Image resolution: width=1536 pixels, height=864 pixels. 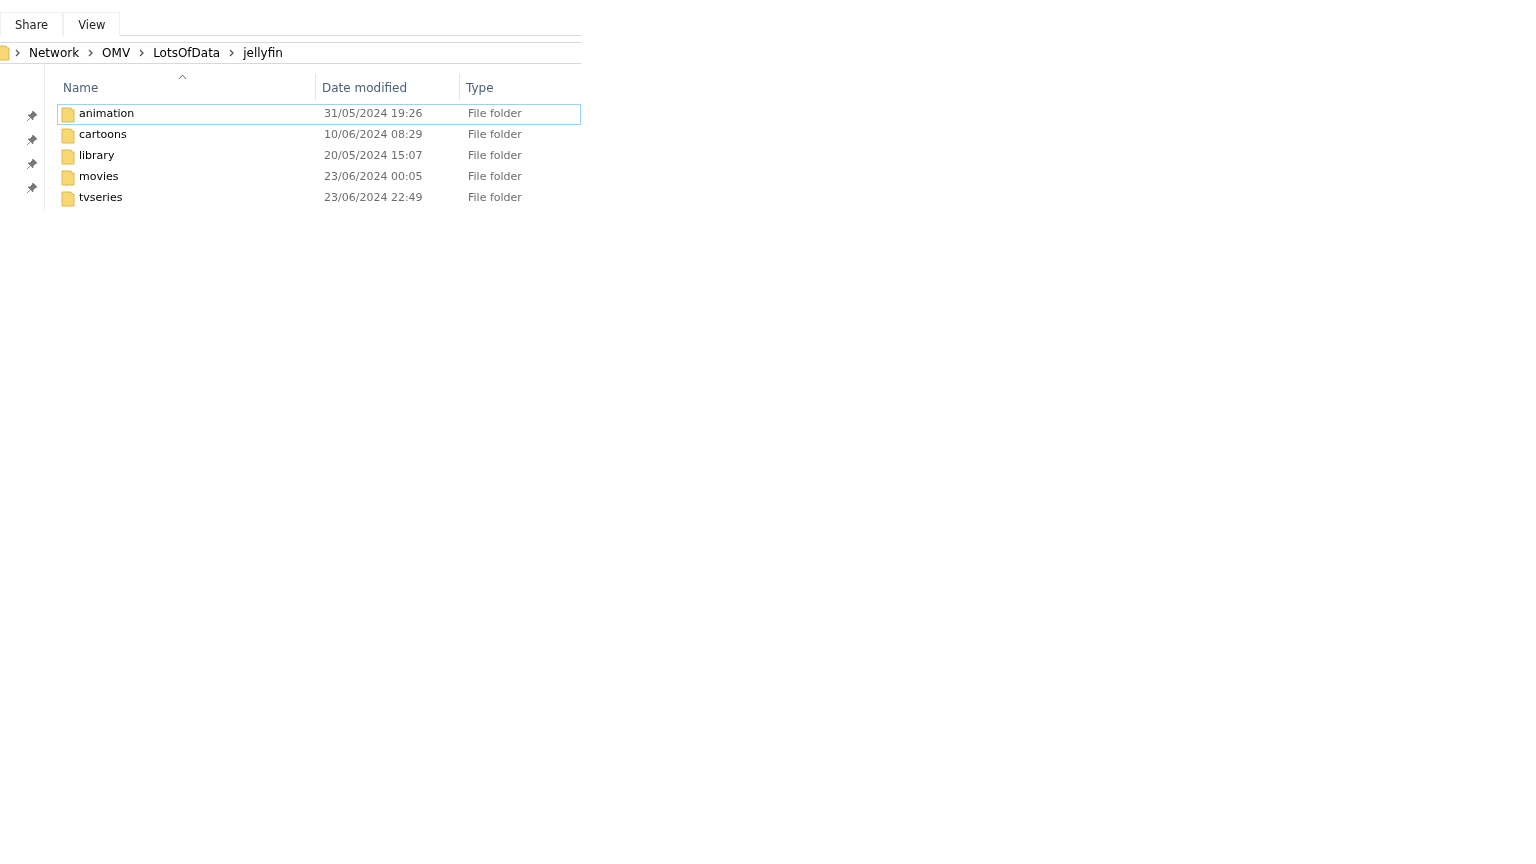 What do you see at coordinates (263, 53) in the screenshot?
I see `breadcrumb: jellyfin` at bounding box center [263, 53].